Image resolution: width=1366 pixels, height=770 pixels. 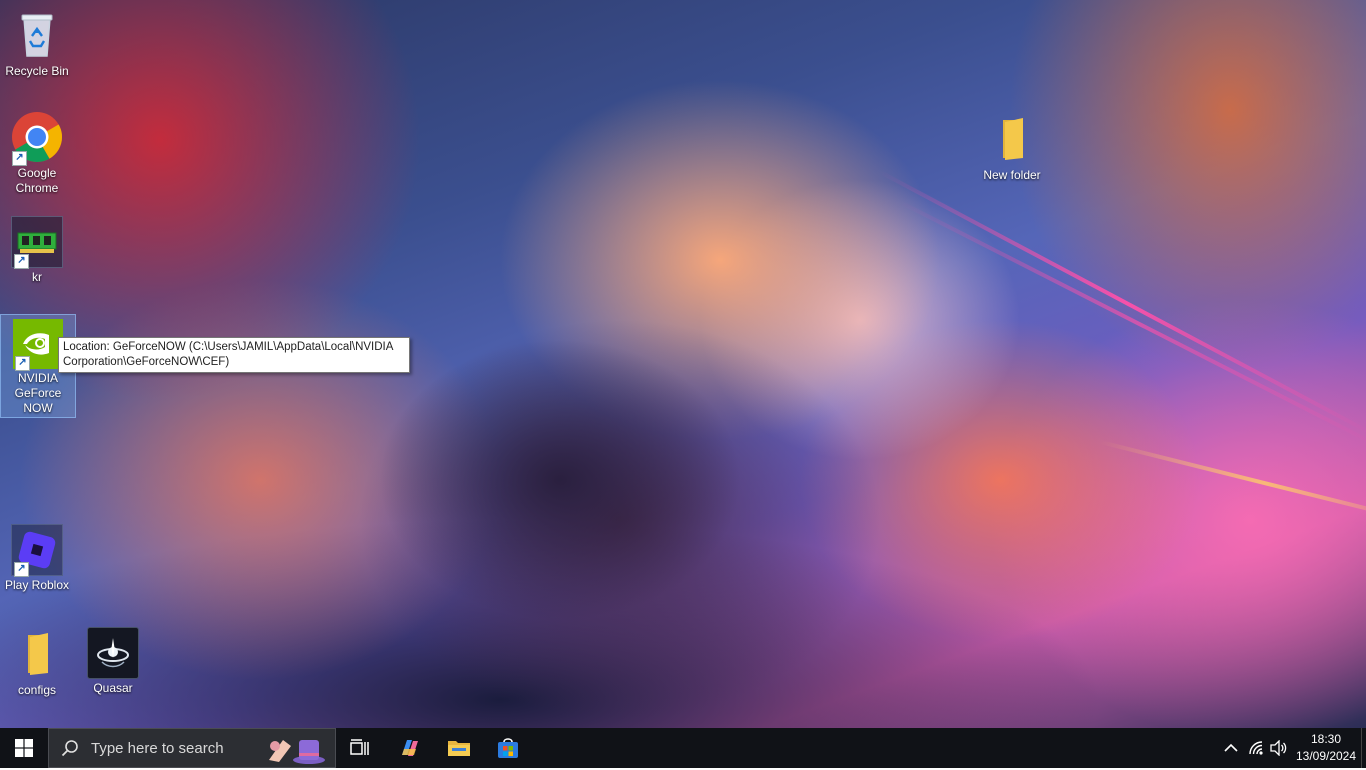 I want to click on network-icon, so click(x=1256, y=748).